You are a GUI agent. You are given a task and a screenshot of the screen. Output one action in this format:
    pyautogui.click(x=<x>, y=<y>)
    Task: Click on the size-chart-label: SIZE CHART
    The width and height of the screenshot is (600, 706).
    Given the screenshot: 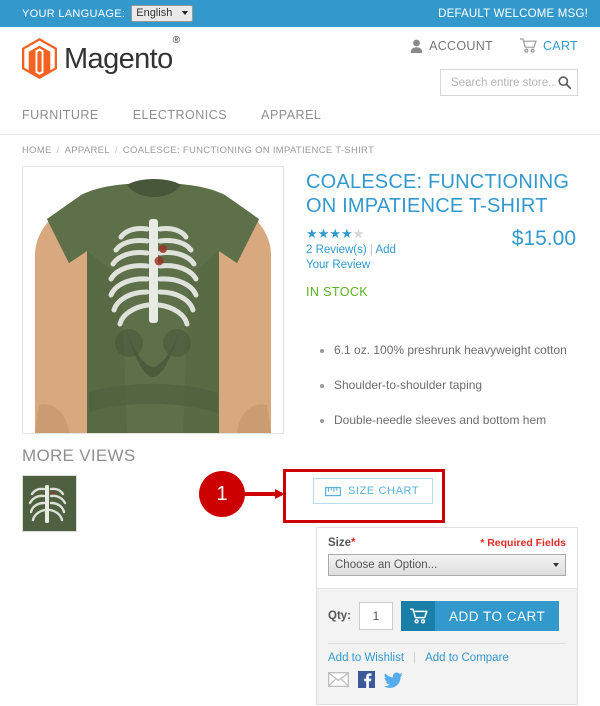 What is the action you would take?
    pyautogui.click(x=384, y=491)
    